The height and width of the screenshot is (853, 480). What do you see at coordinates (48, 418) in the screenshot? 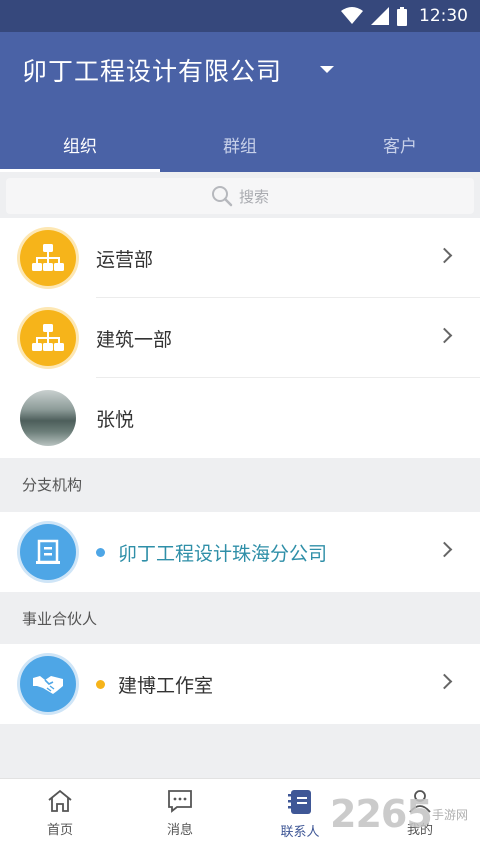
I see `avatar` at bounding box center [48, 418].